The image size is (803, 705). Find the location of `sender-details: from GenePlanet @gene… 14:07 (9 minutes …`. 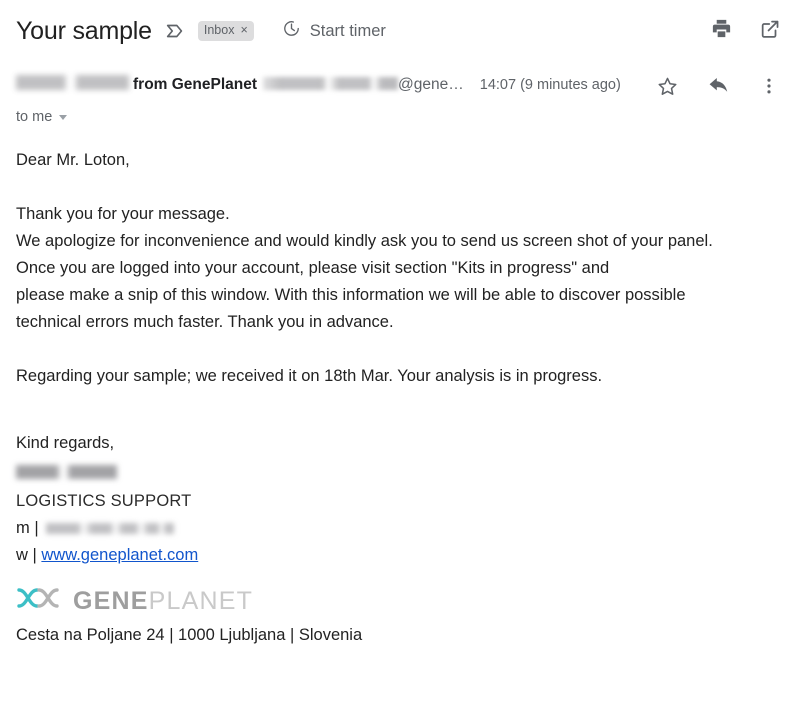

sender-details: from GenePlanet @gene… 14:07 (9 minutes … is located at coordinates (328, 84).